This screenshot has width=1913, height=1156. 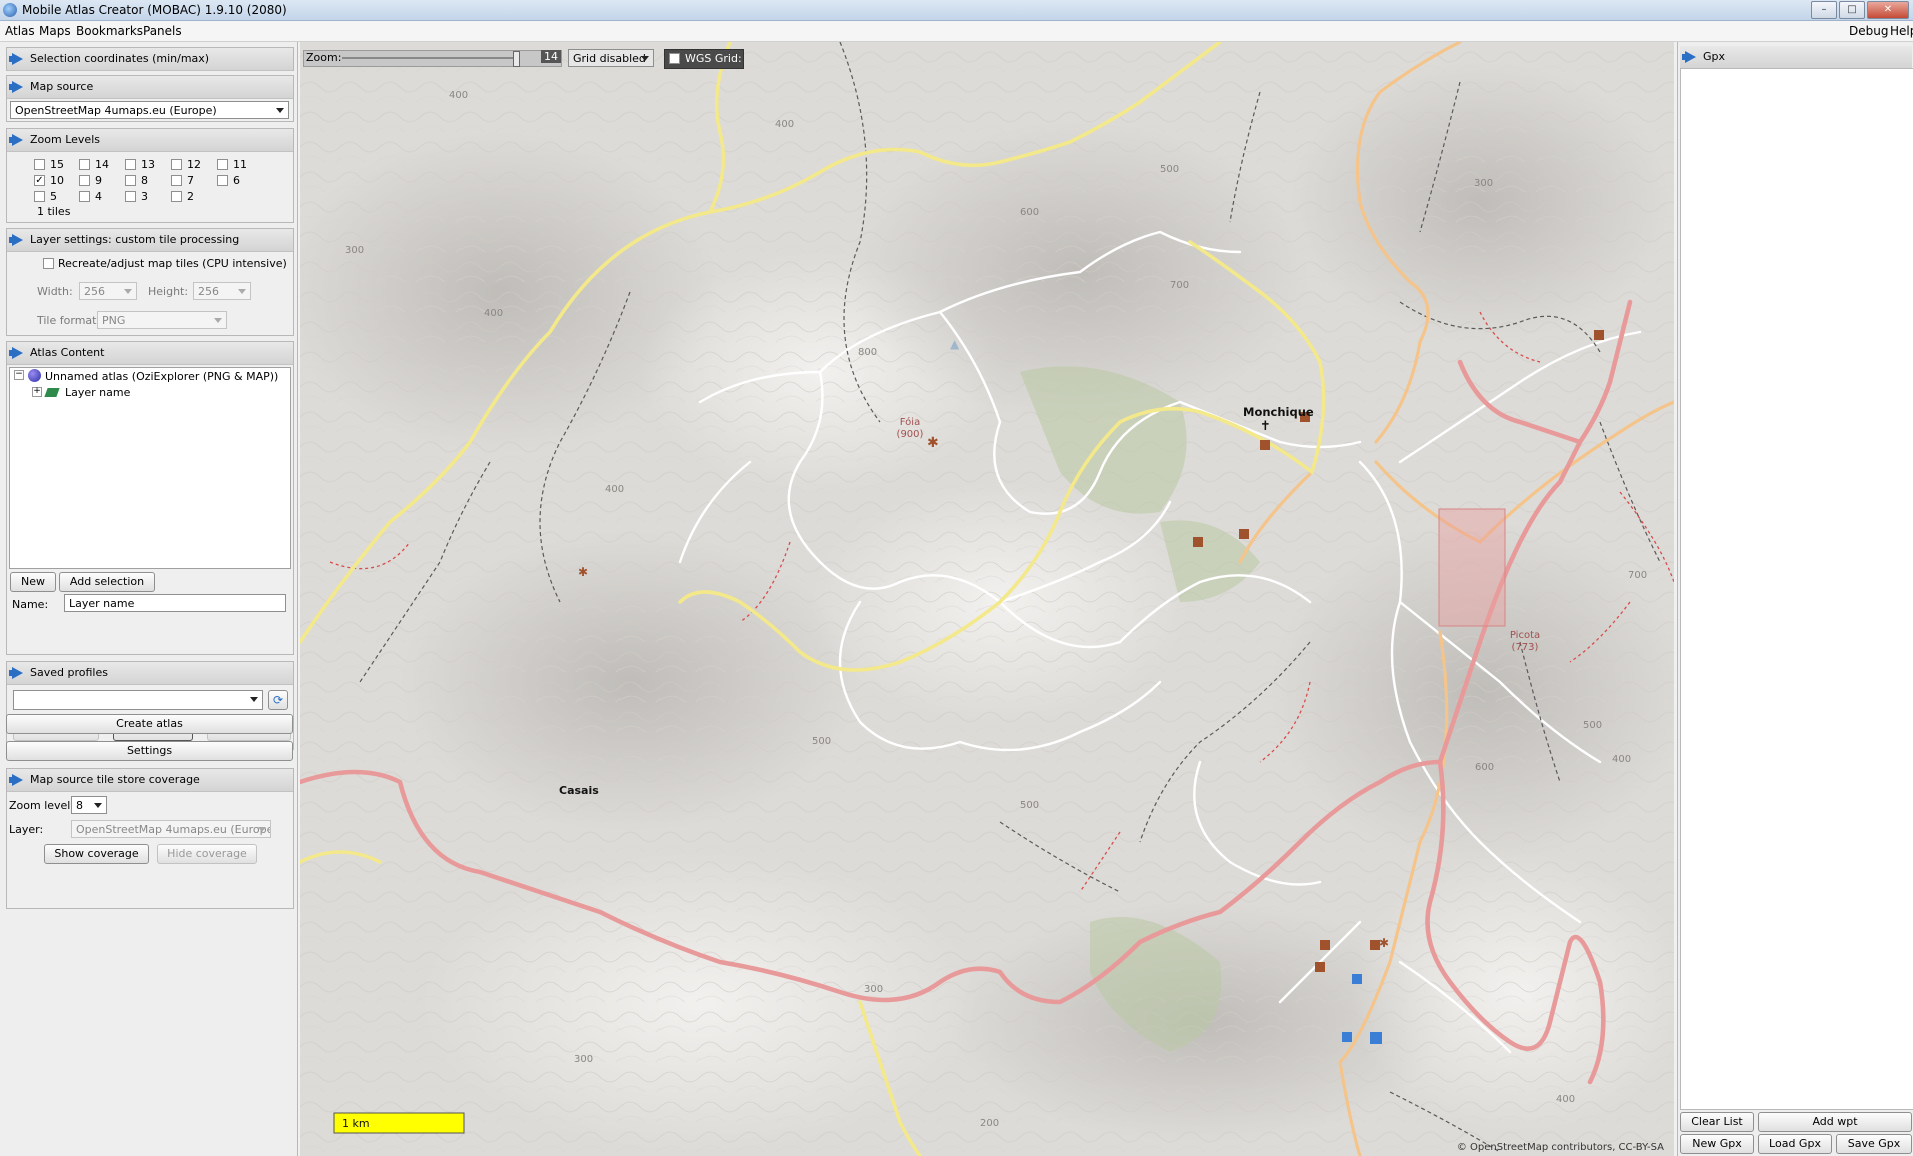 What do you see at coordinates (222, 291) in the screenshot?
I see `height-select: 256` at bounding box center [222, 291].